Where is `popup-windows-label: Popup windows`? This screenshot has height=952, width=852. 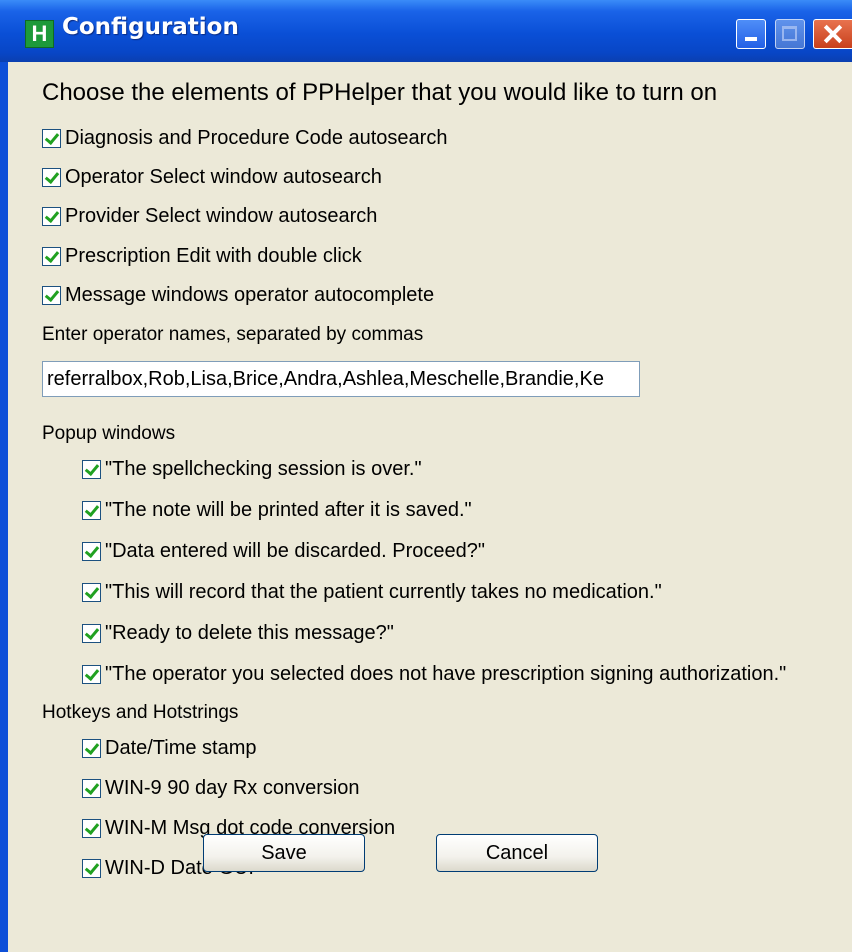 popup-windows-label: Popup windows is located at coordinates (109, 433).